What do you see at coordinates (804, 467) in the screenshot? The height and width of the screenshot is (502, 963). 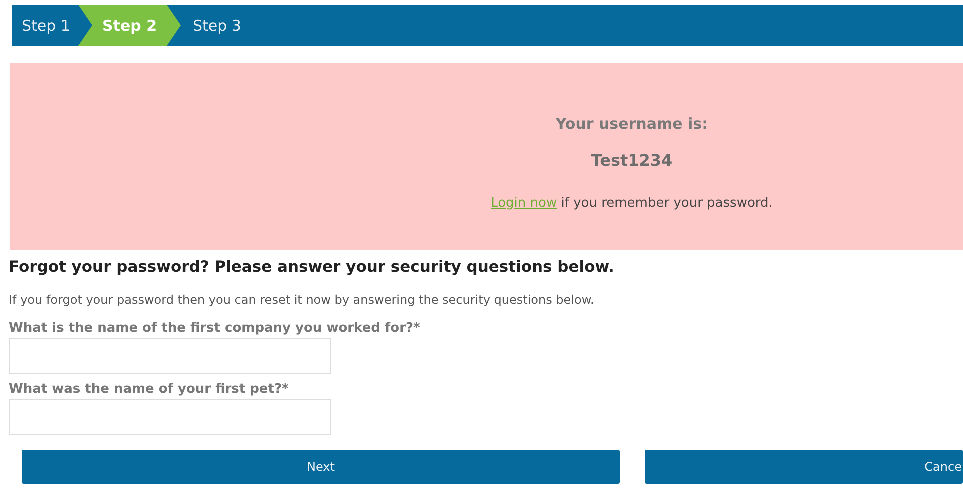 I see `cancel-button: Cance` at bounding box center [804, 467].